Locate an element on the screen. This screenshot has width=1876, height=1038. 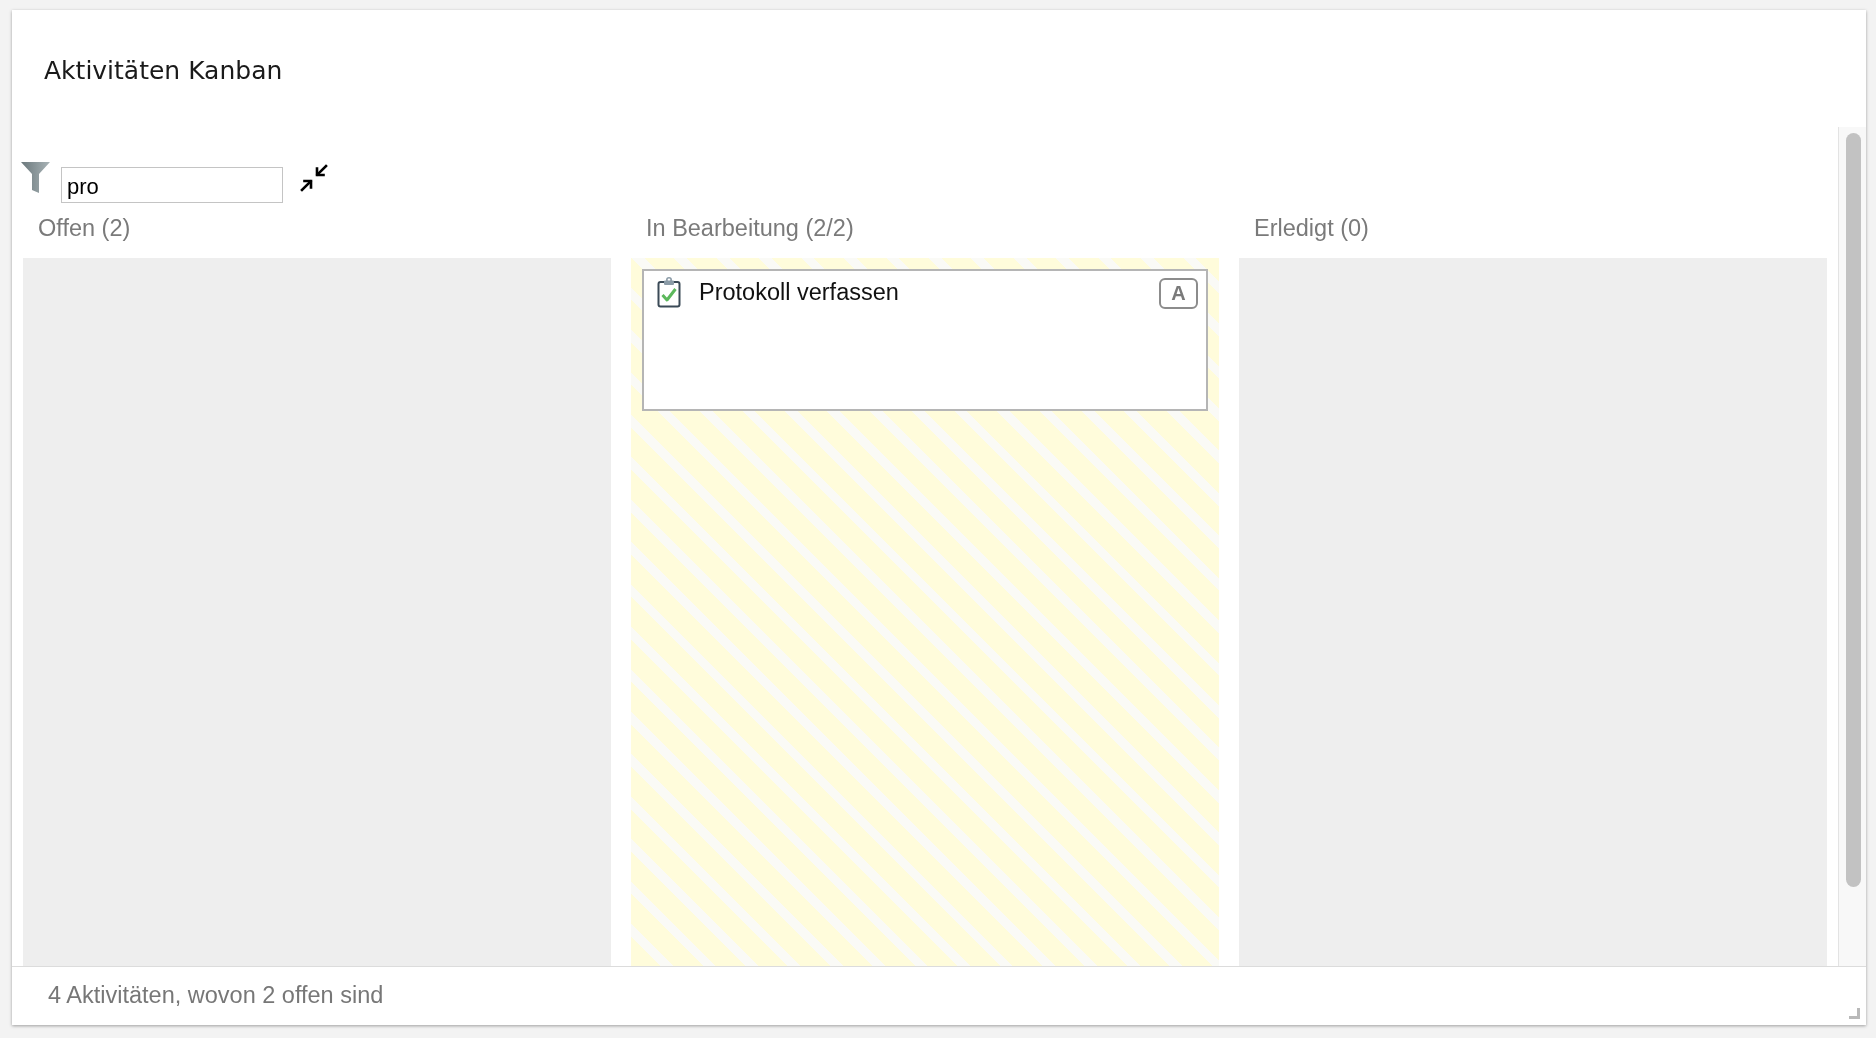
window-title: Aktivitäten Kanban is located at coordinates (163, 70).